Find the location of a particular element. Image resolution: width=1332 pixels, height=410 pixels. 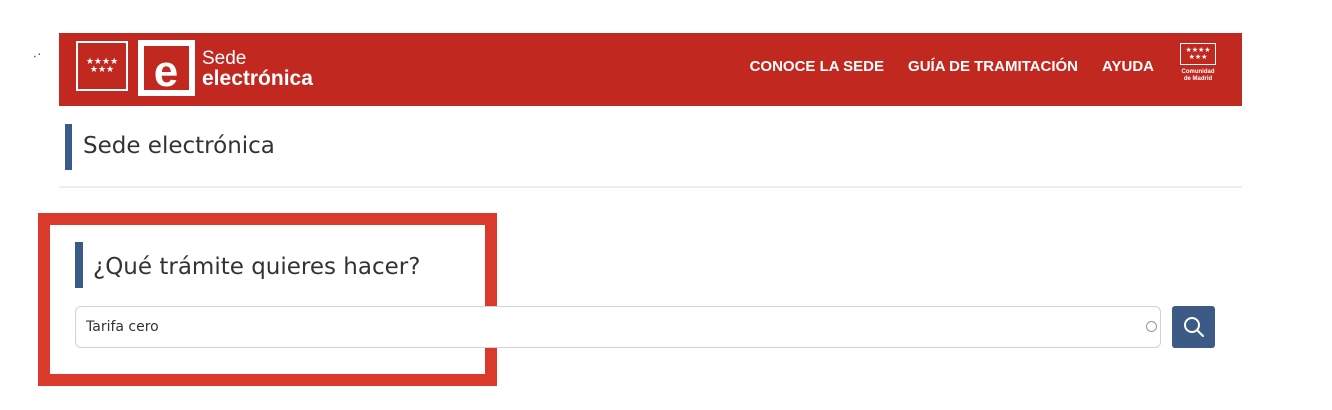

title-accent-bar is located at coordinates (68, 147).